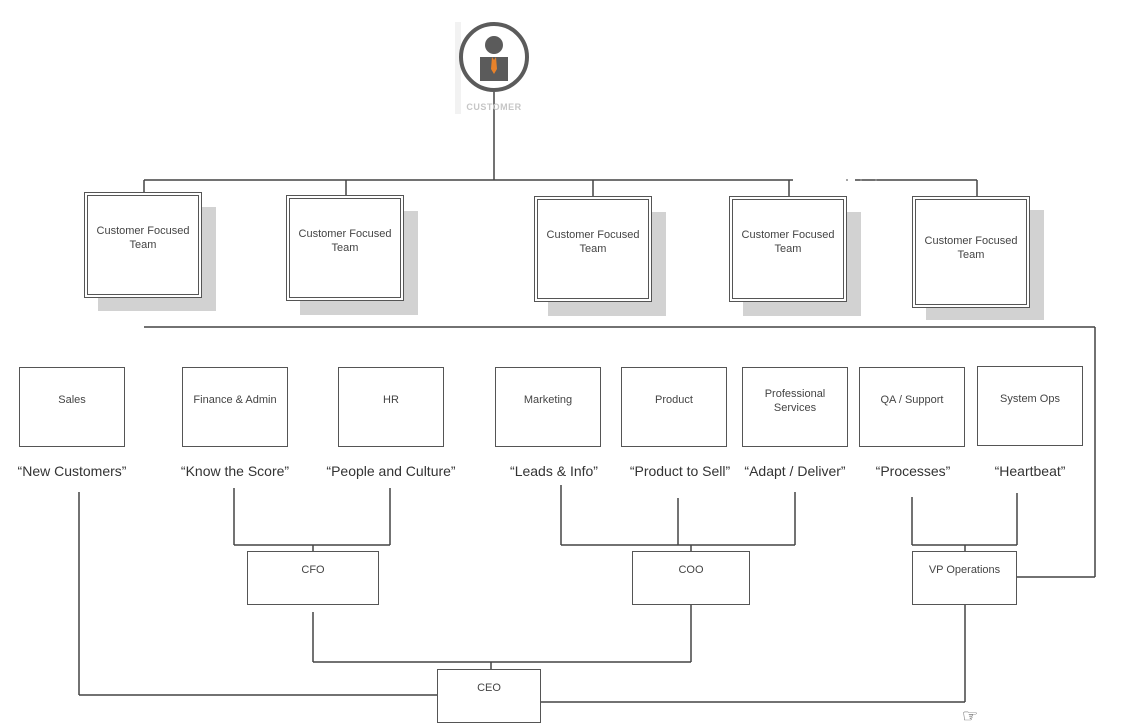 The width and height of the screenshot is (1123, 727). What do you see at coordinates (1030, 399) in the screenshot?
I see `department-name: System Ops` at bounding box center [1030, 399].